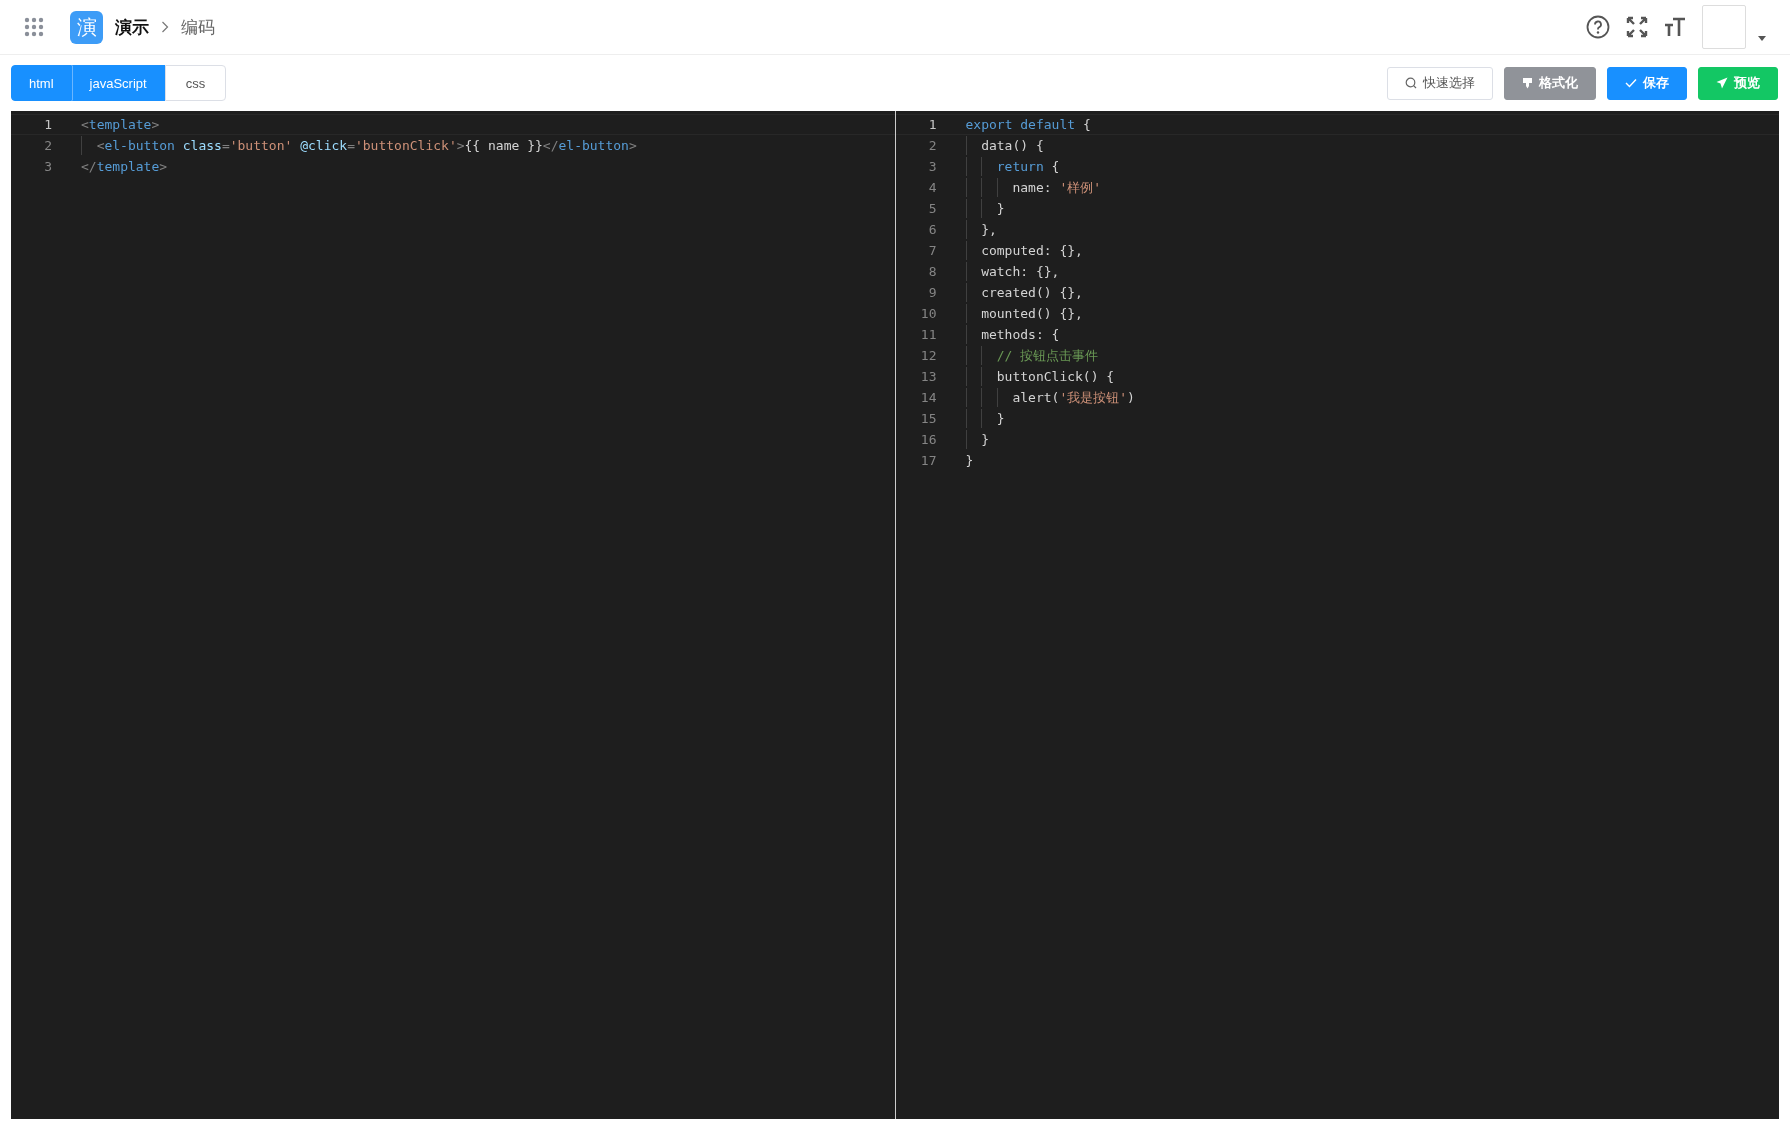 The width and height of the screenshot is (1790, 1127). I want to click on code-line: </template>, so click(124, 167).